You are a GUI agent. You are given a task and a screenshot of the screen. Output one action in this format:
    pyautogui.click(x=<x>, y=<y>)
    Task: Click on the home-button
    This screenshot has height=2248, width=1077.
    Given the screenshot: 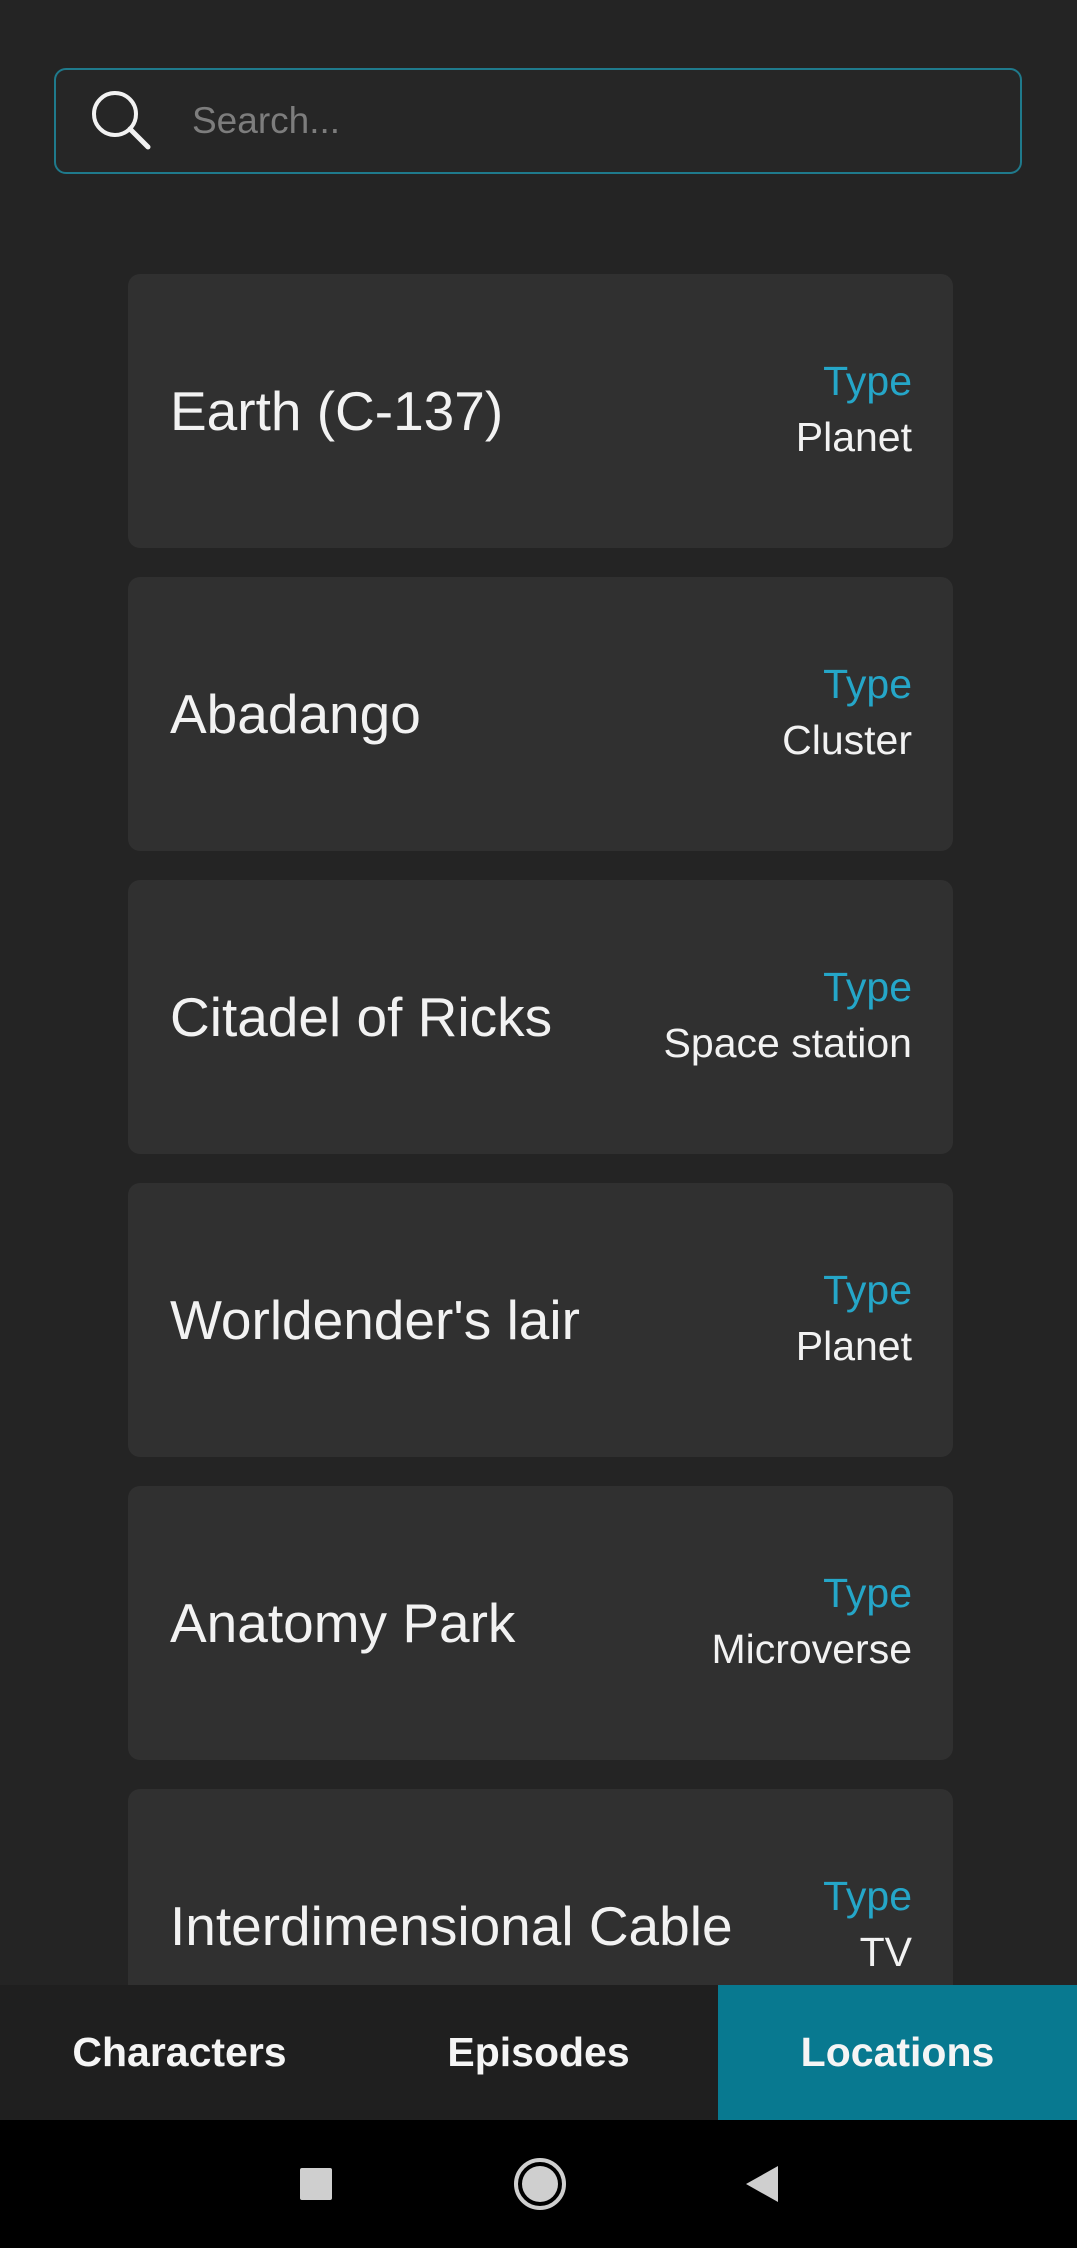 What is the action you would take?
    pyautogui.click(x=540, y=2184)
    